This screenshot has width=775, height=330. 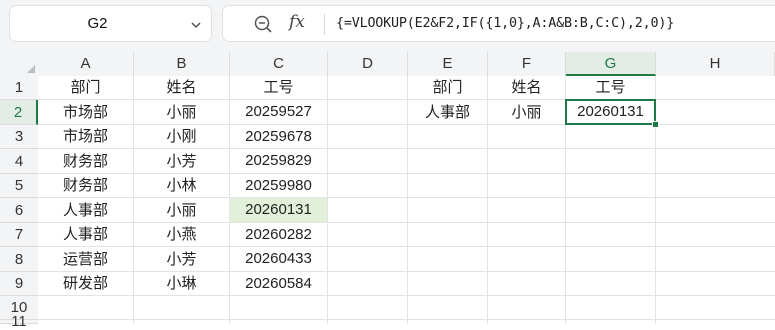 I want to click on cell-b3: 小刚, so click(x=181, y=136).